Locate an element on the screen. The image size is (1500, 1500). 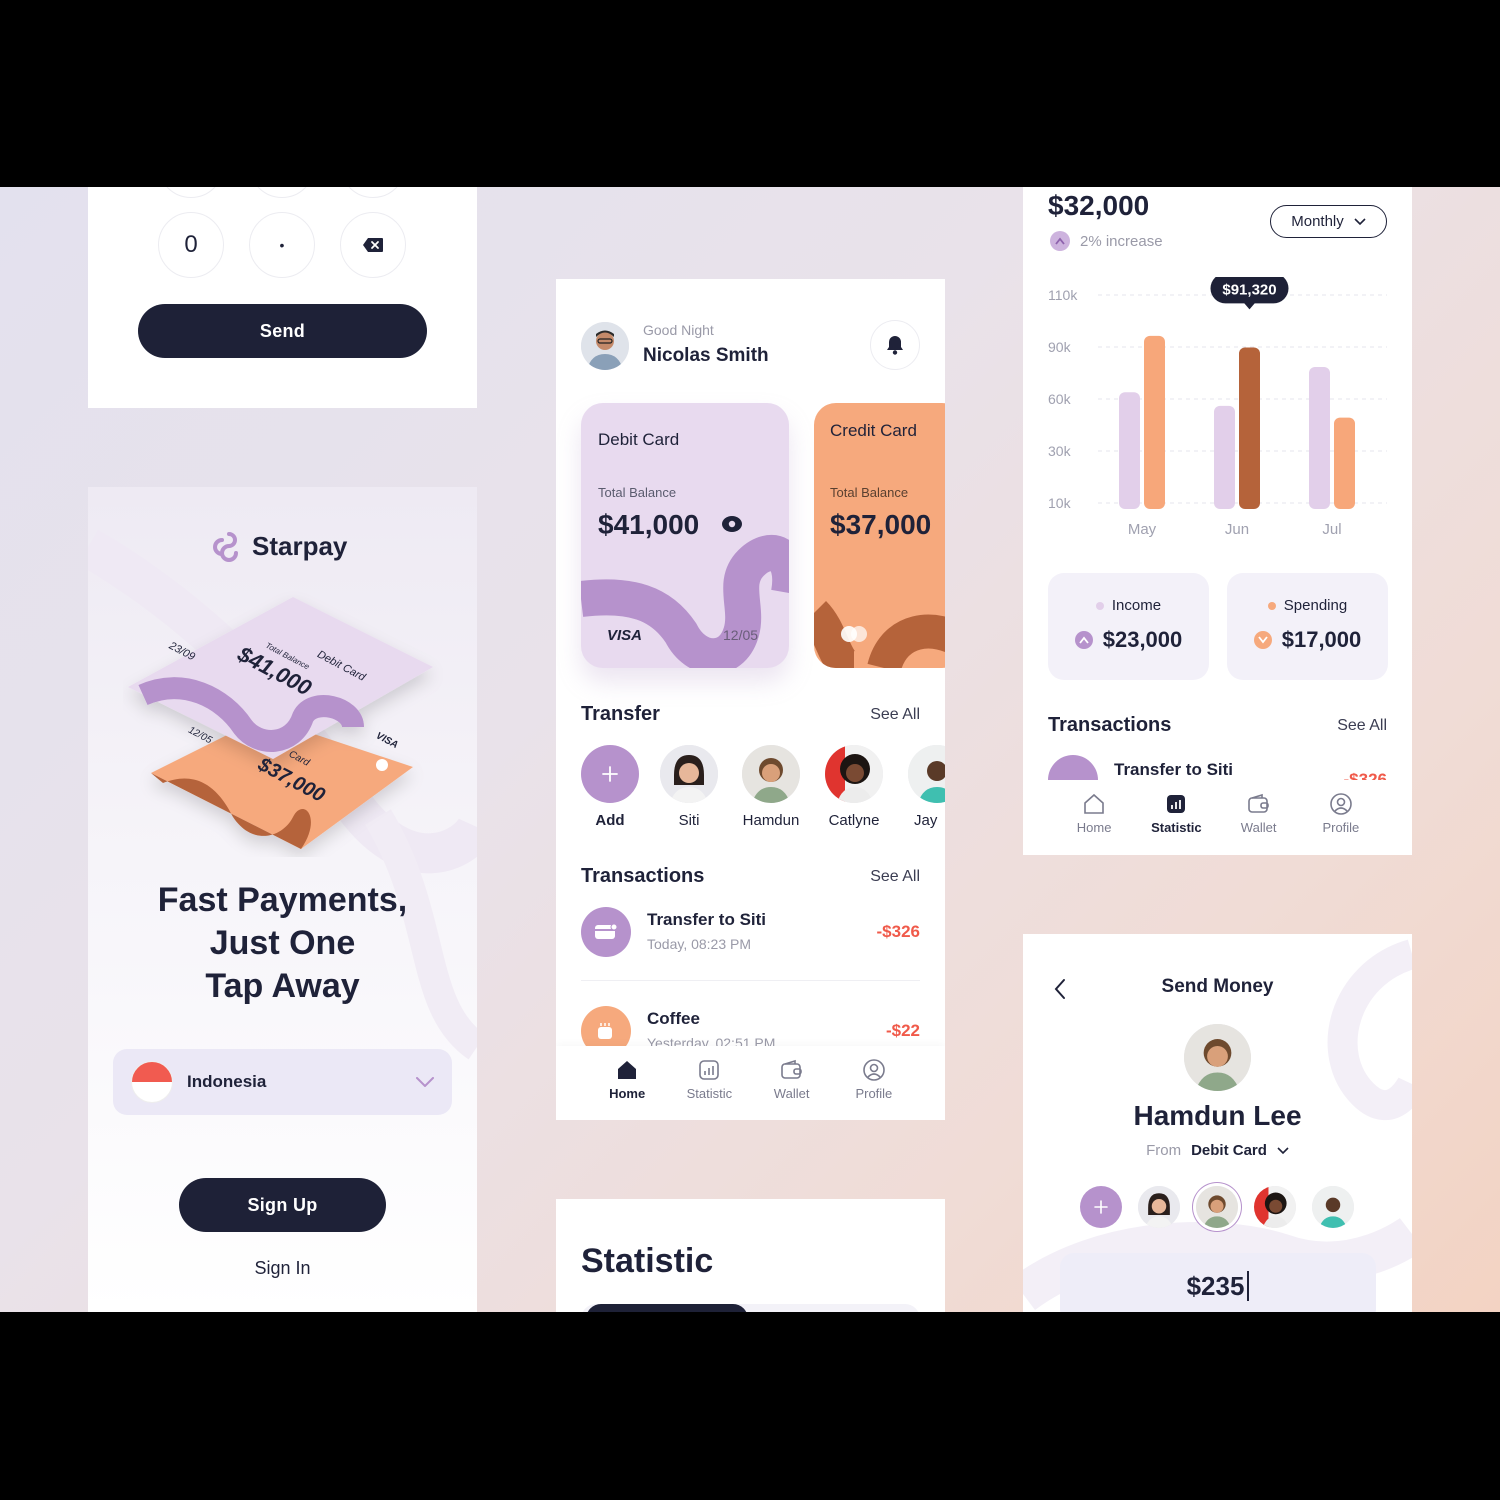
contact-avatar-hamdun is located at coordinates (771, 774).